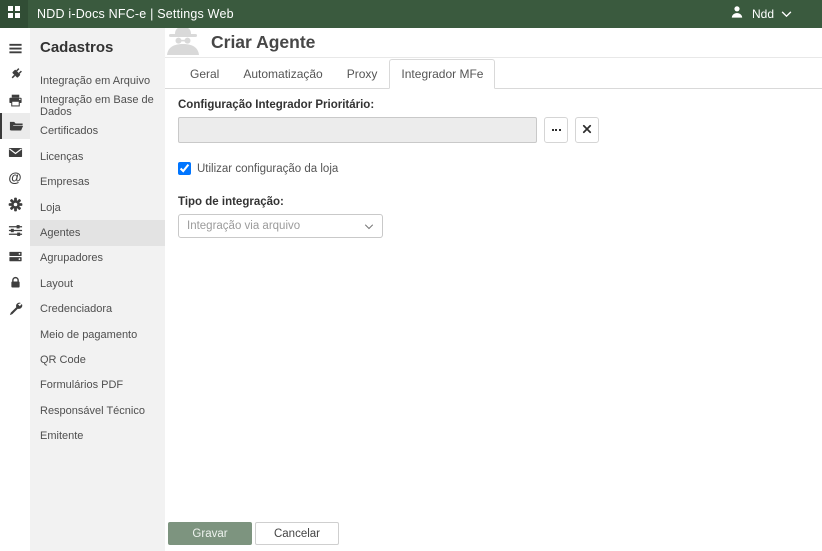 This screenshot has height=551, width=822. I want to click on sidebar-item-qr-code: QR Code, so click(97, 359).